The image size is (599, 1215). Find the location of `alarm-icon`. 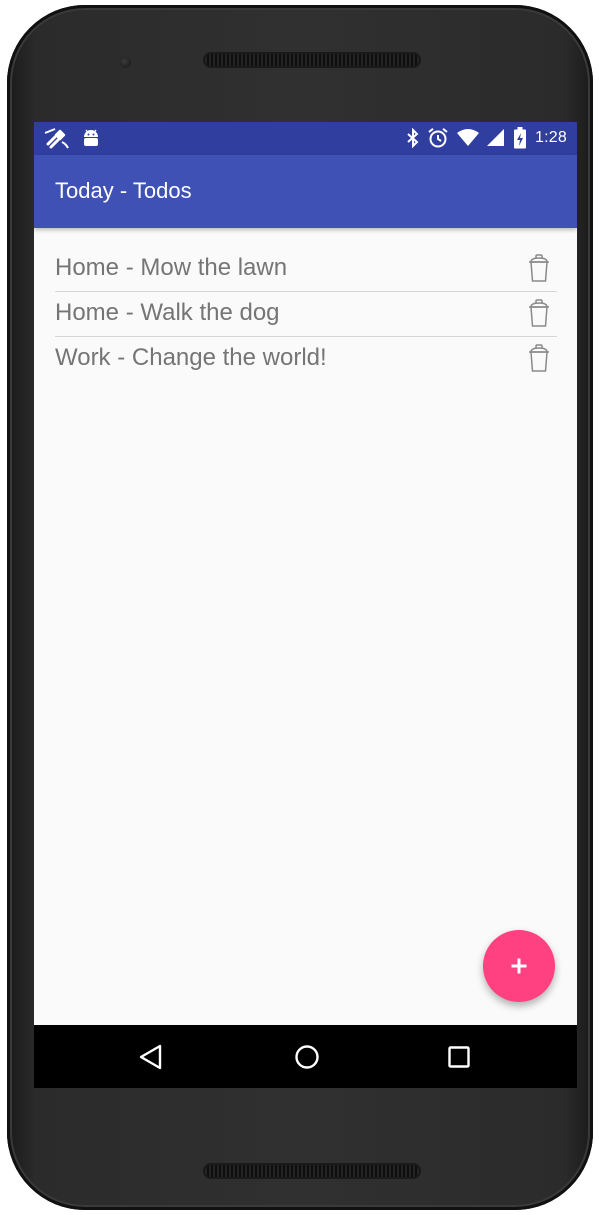

alarm-icon is located at coordinates (438, 138).